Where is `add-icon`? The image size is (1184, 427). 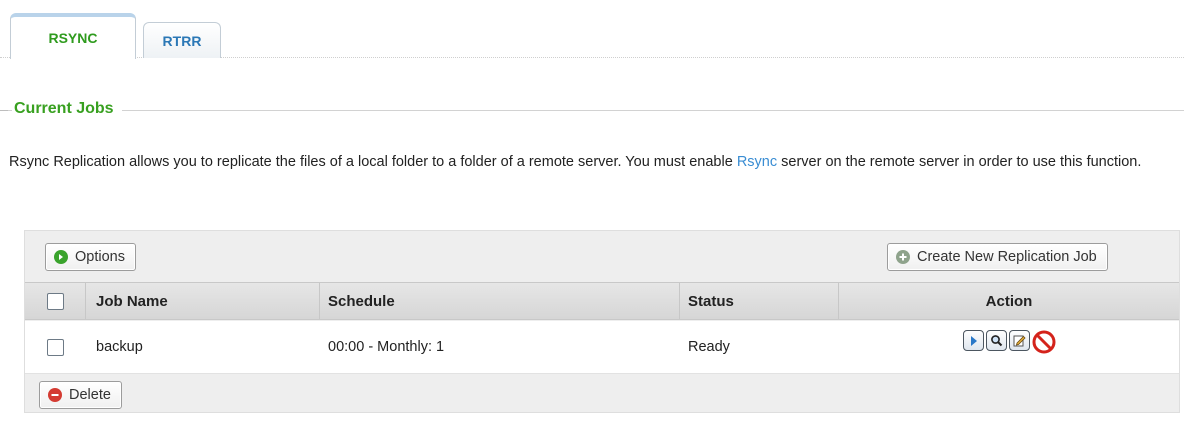
add-icon is located at coordinates (903, 257).